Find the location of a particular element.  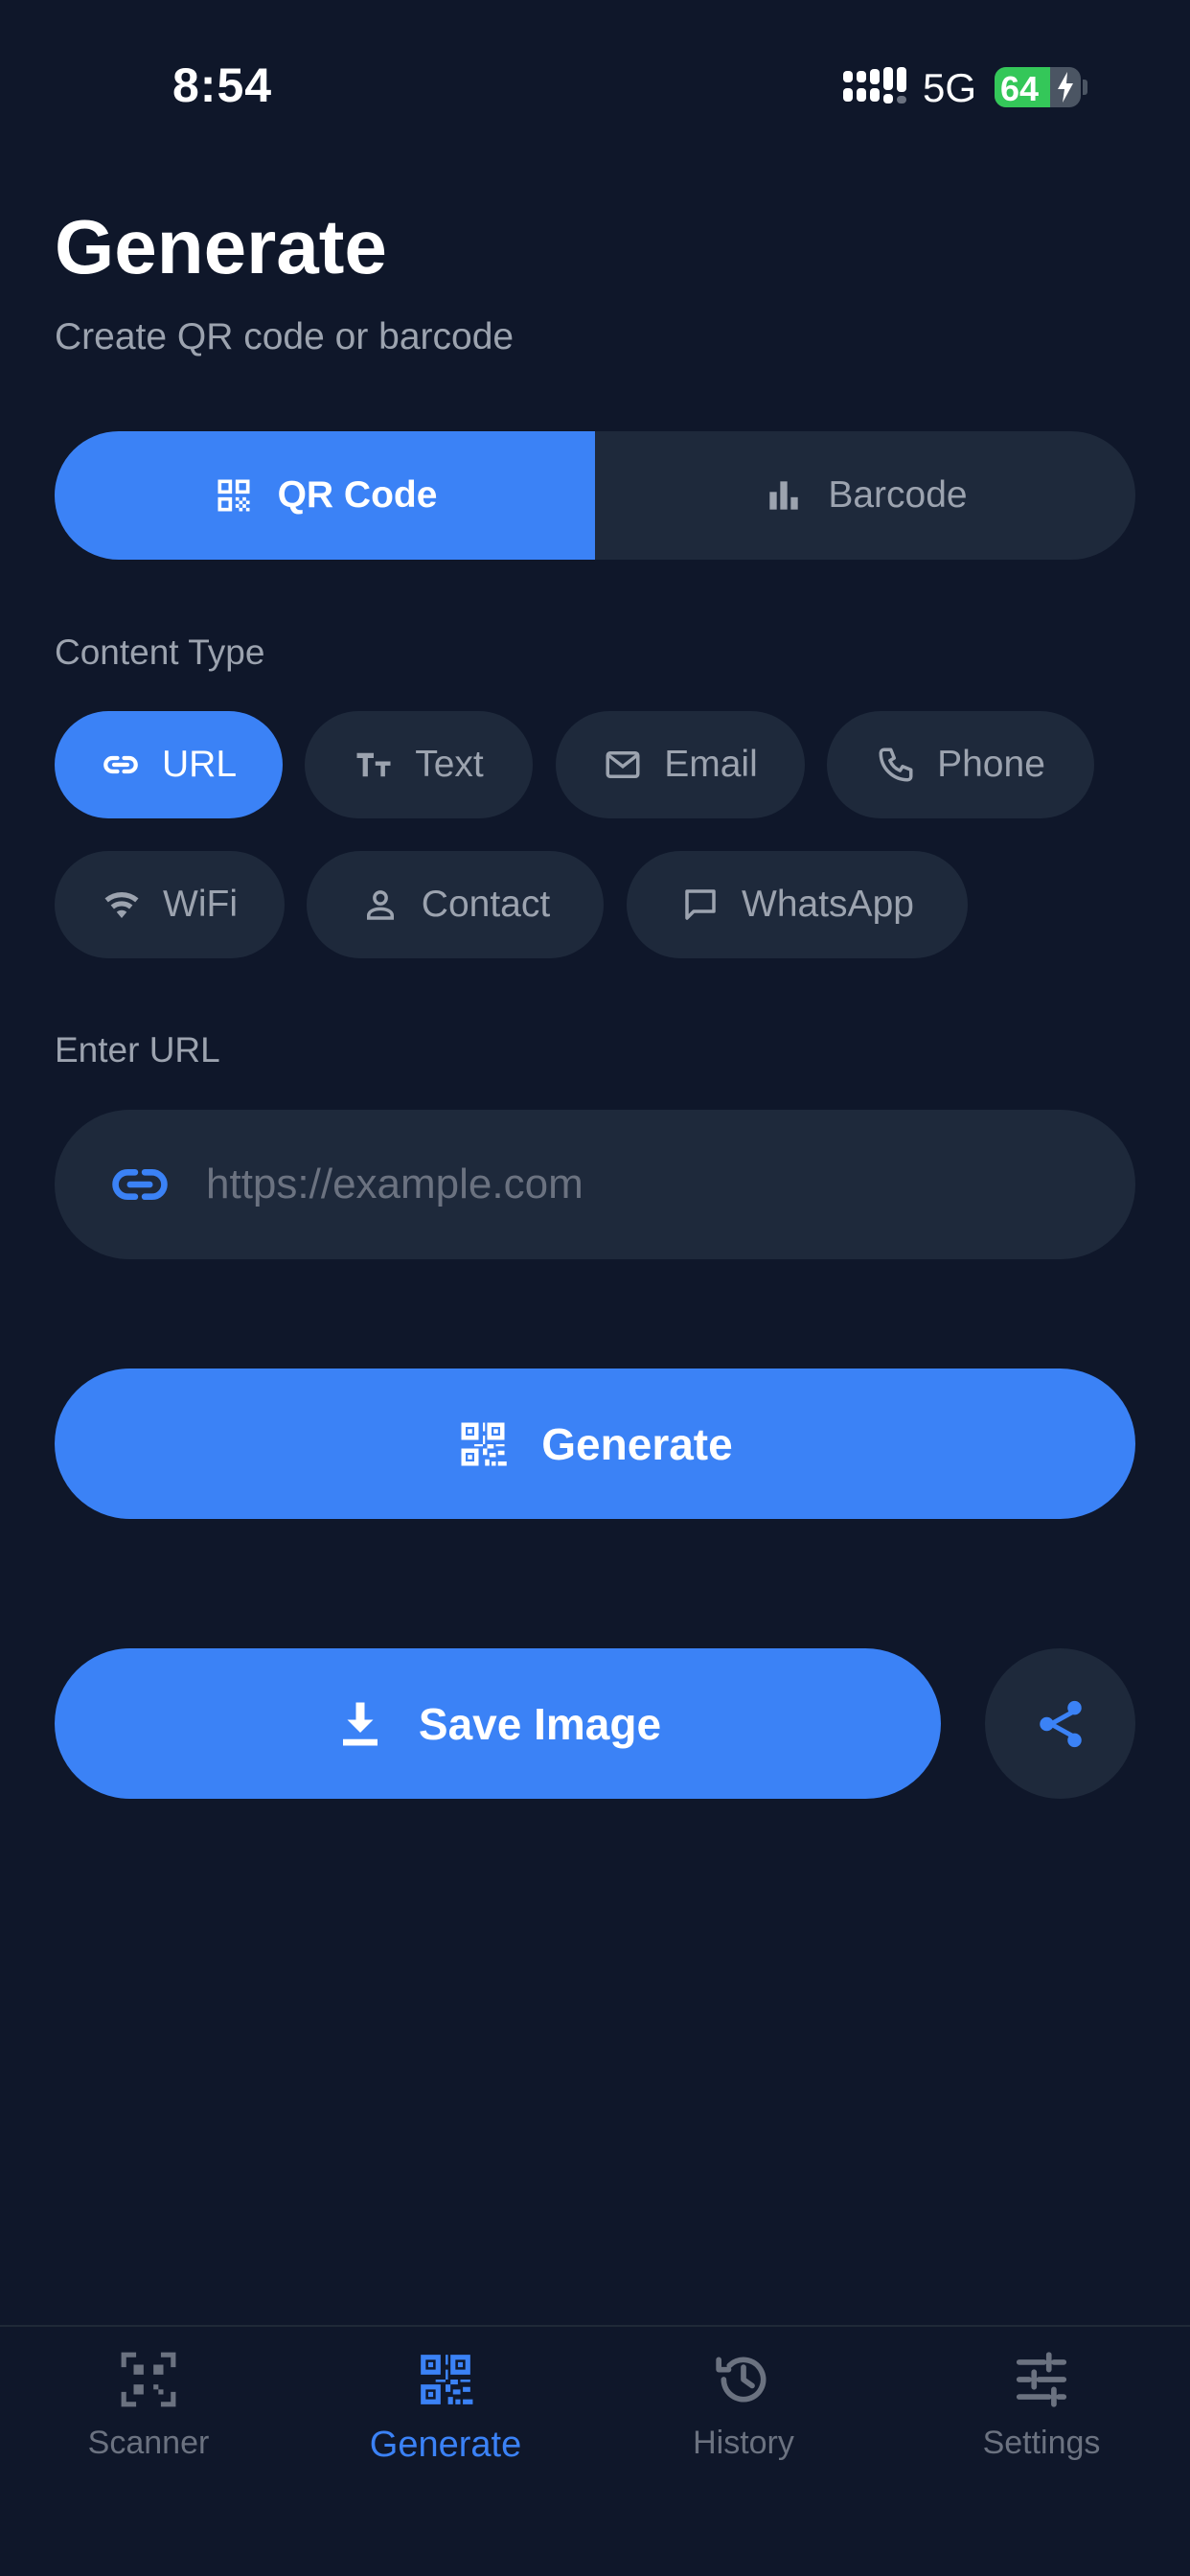

barcode-tab-label: Barcode is located at coordinates (898, 495).